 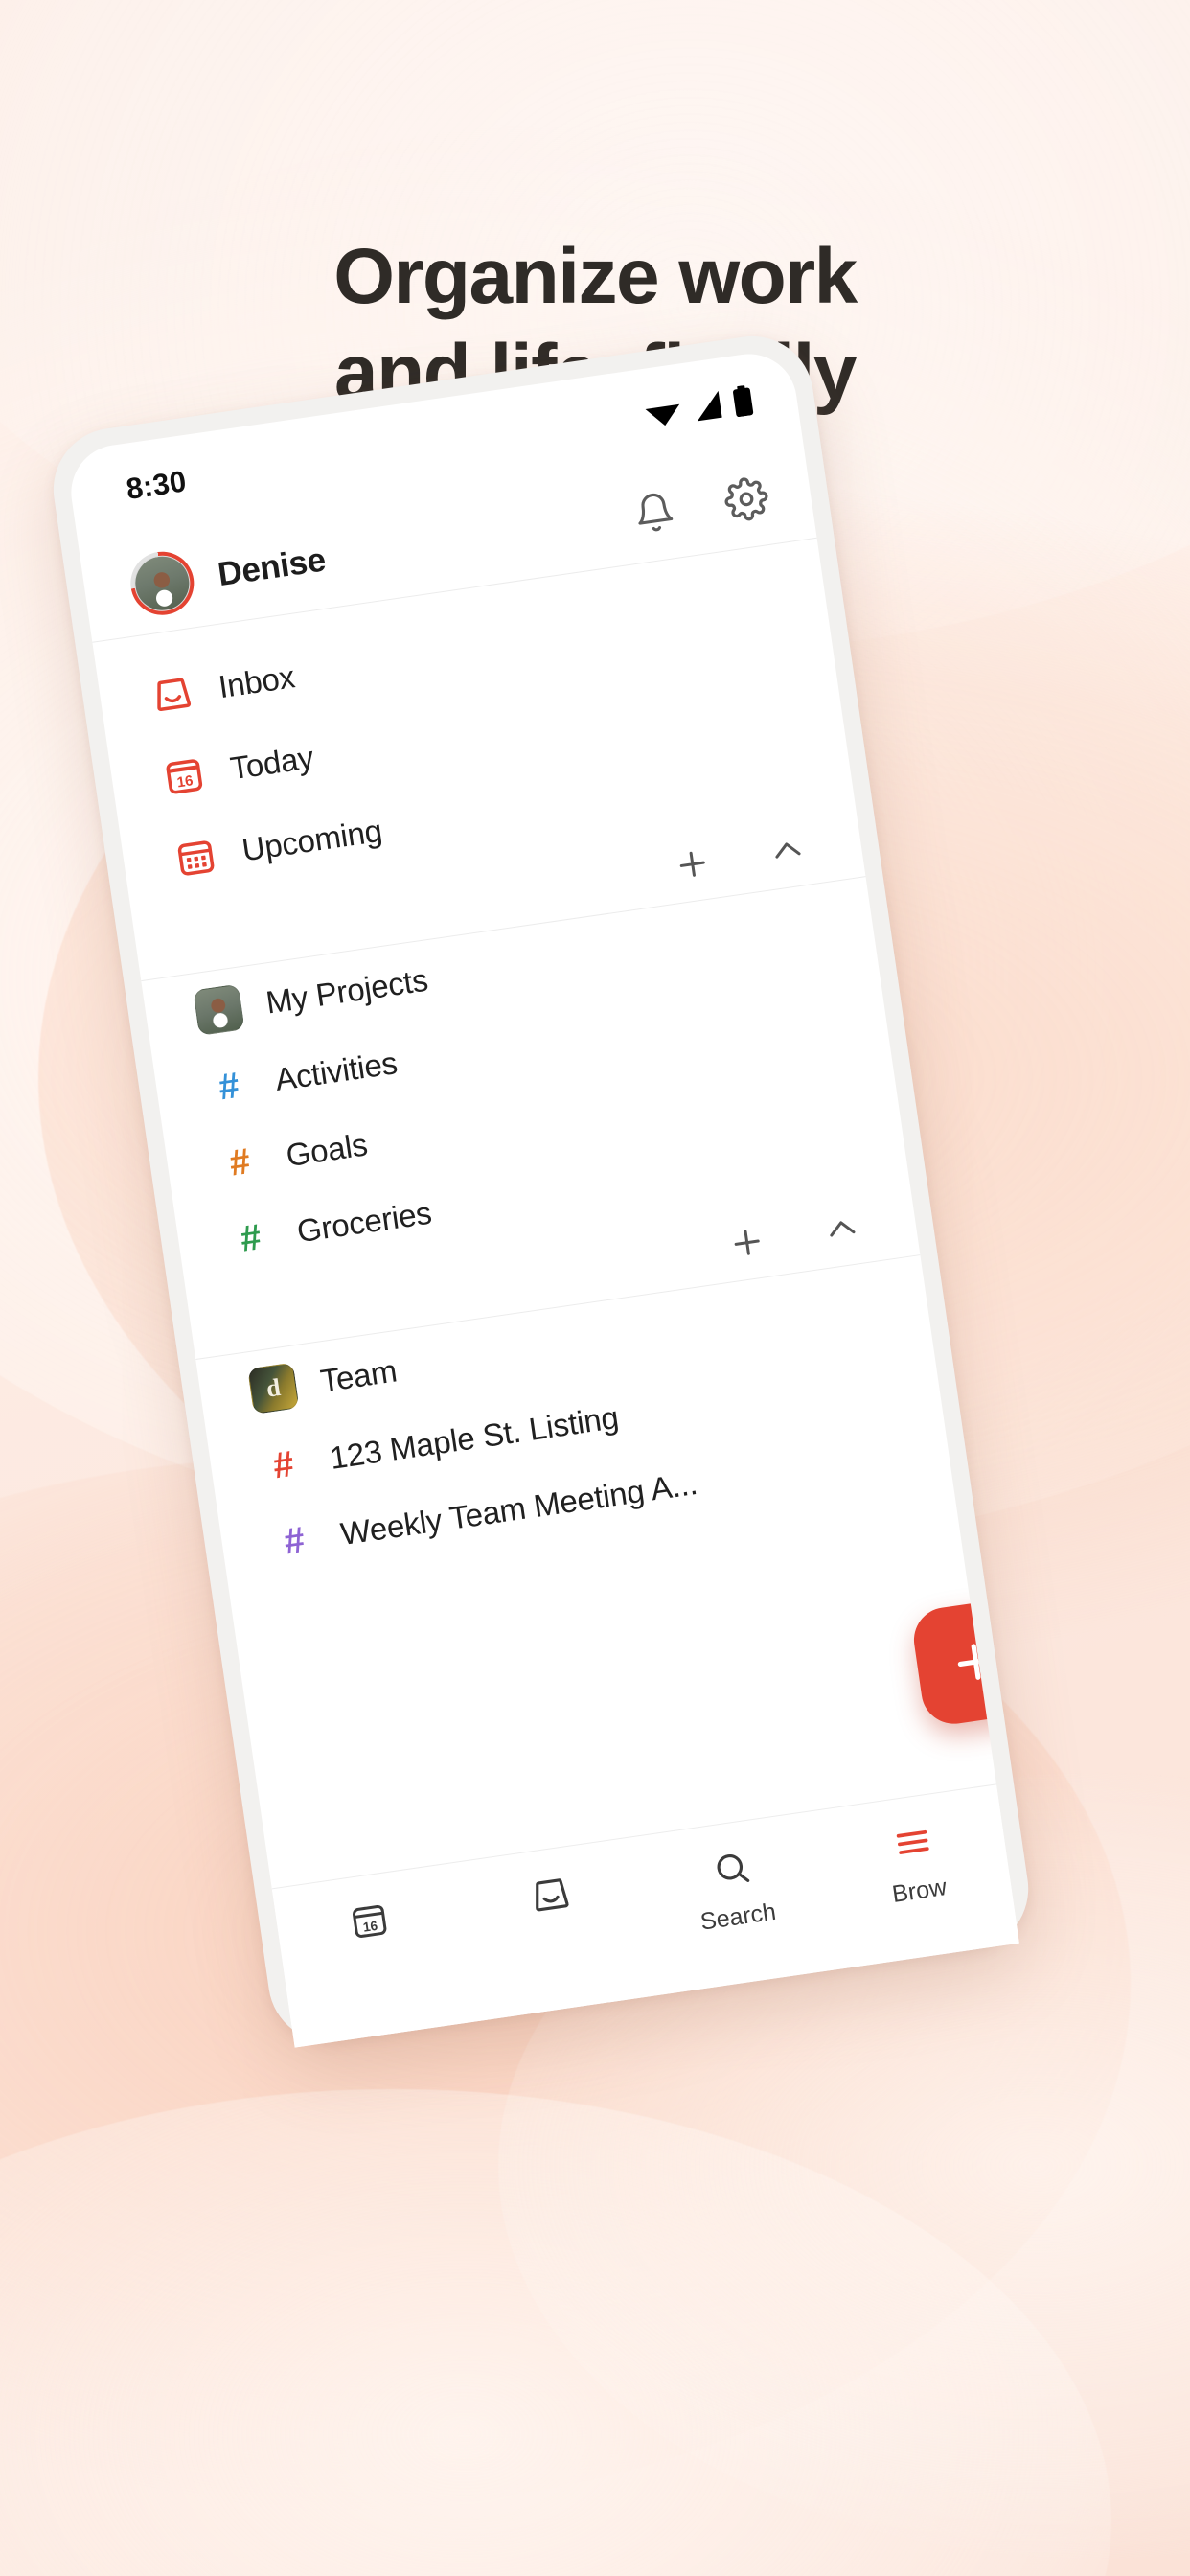 I want to click on avatar-image, so click(x=163, y=583).